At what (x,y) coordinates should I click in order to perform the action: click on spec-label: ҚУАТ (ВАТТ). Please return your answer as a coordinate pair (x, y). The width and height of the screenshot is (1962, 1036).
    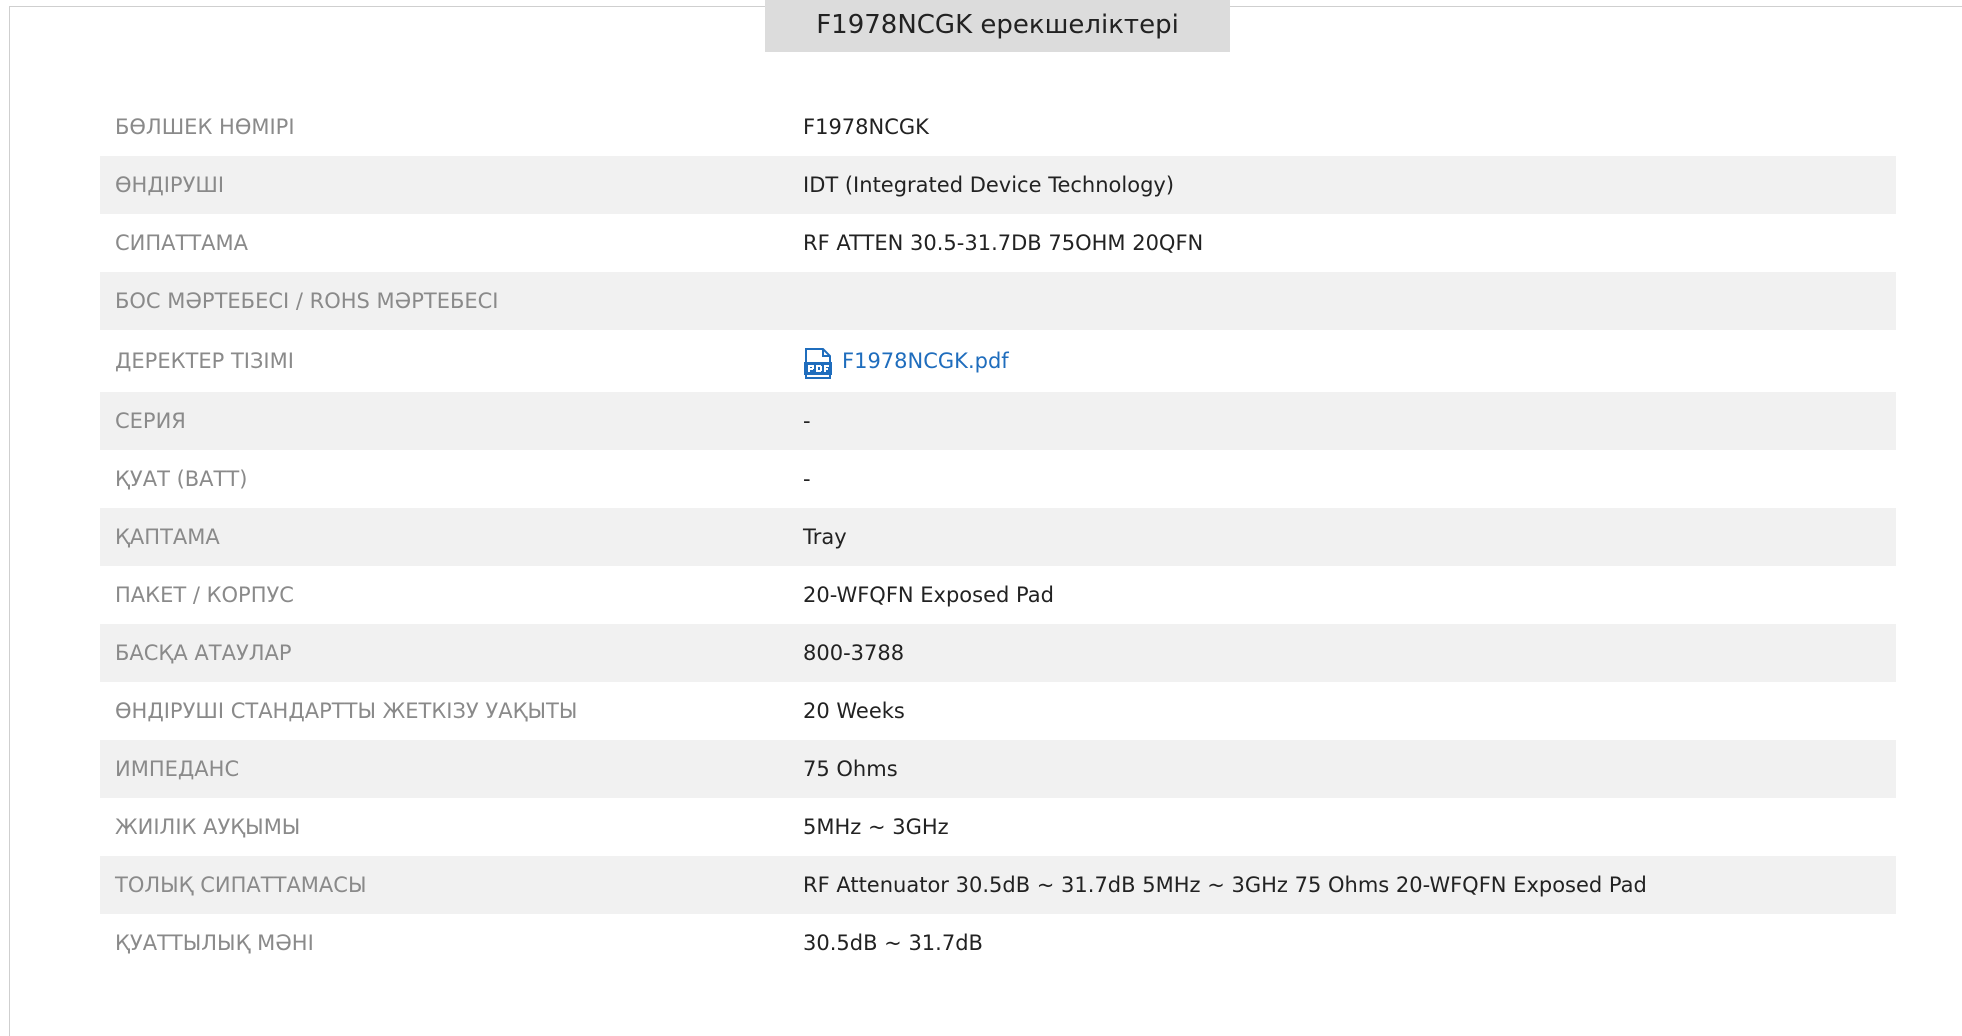
    Looking at the image, I should click on (181, 479).